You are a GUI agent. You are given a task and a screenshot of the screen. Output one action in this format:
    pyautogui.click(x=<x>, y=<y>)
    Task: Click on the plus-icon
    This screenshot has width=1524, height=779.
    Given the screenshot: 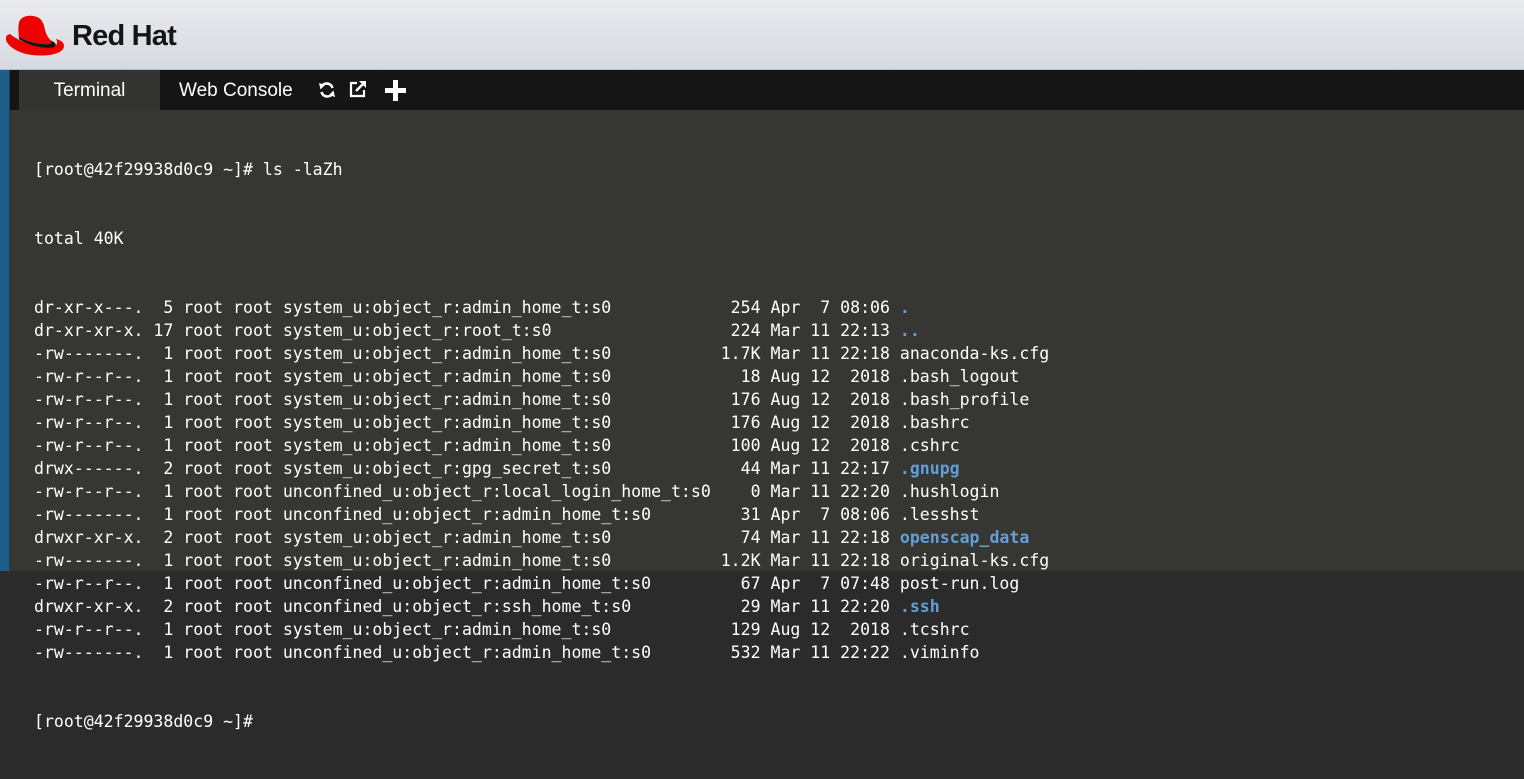 What is the action you would take?
    pyautogui.click(x=395, y=90)
    